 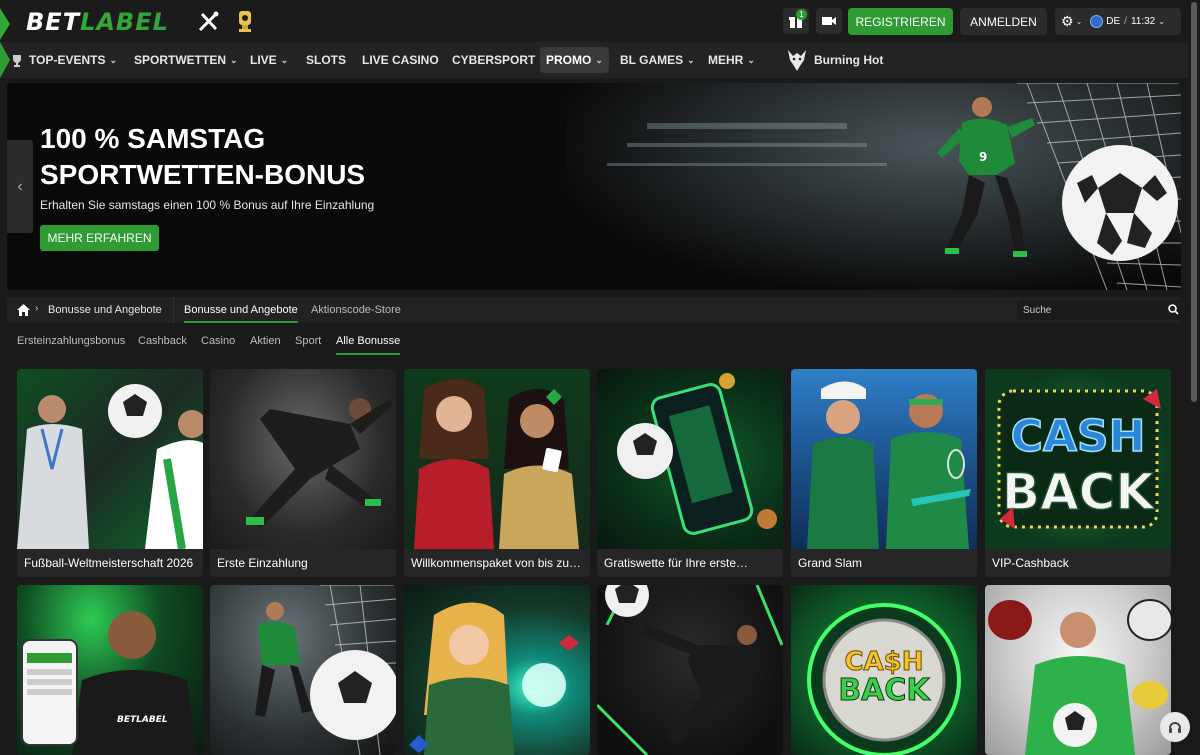 I want to click on trophy-icon, so click(x=17, y=60).